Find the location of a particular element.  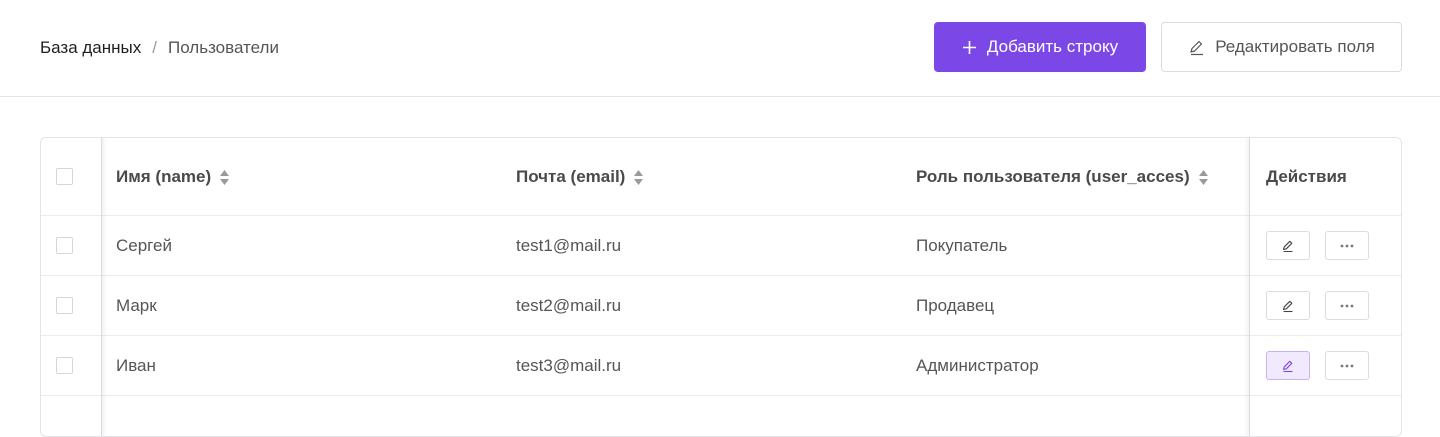

add-row-button: Добавить строку is located at coordinates (1040, 47).